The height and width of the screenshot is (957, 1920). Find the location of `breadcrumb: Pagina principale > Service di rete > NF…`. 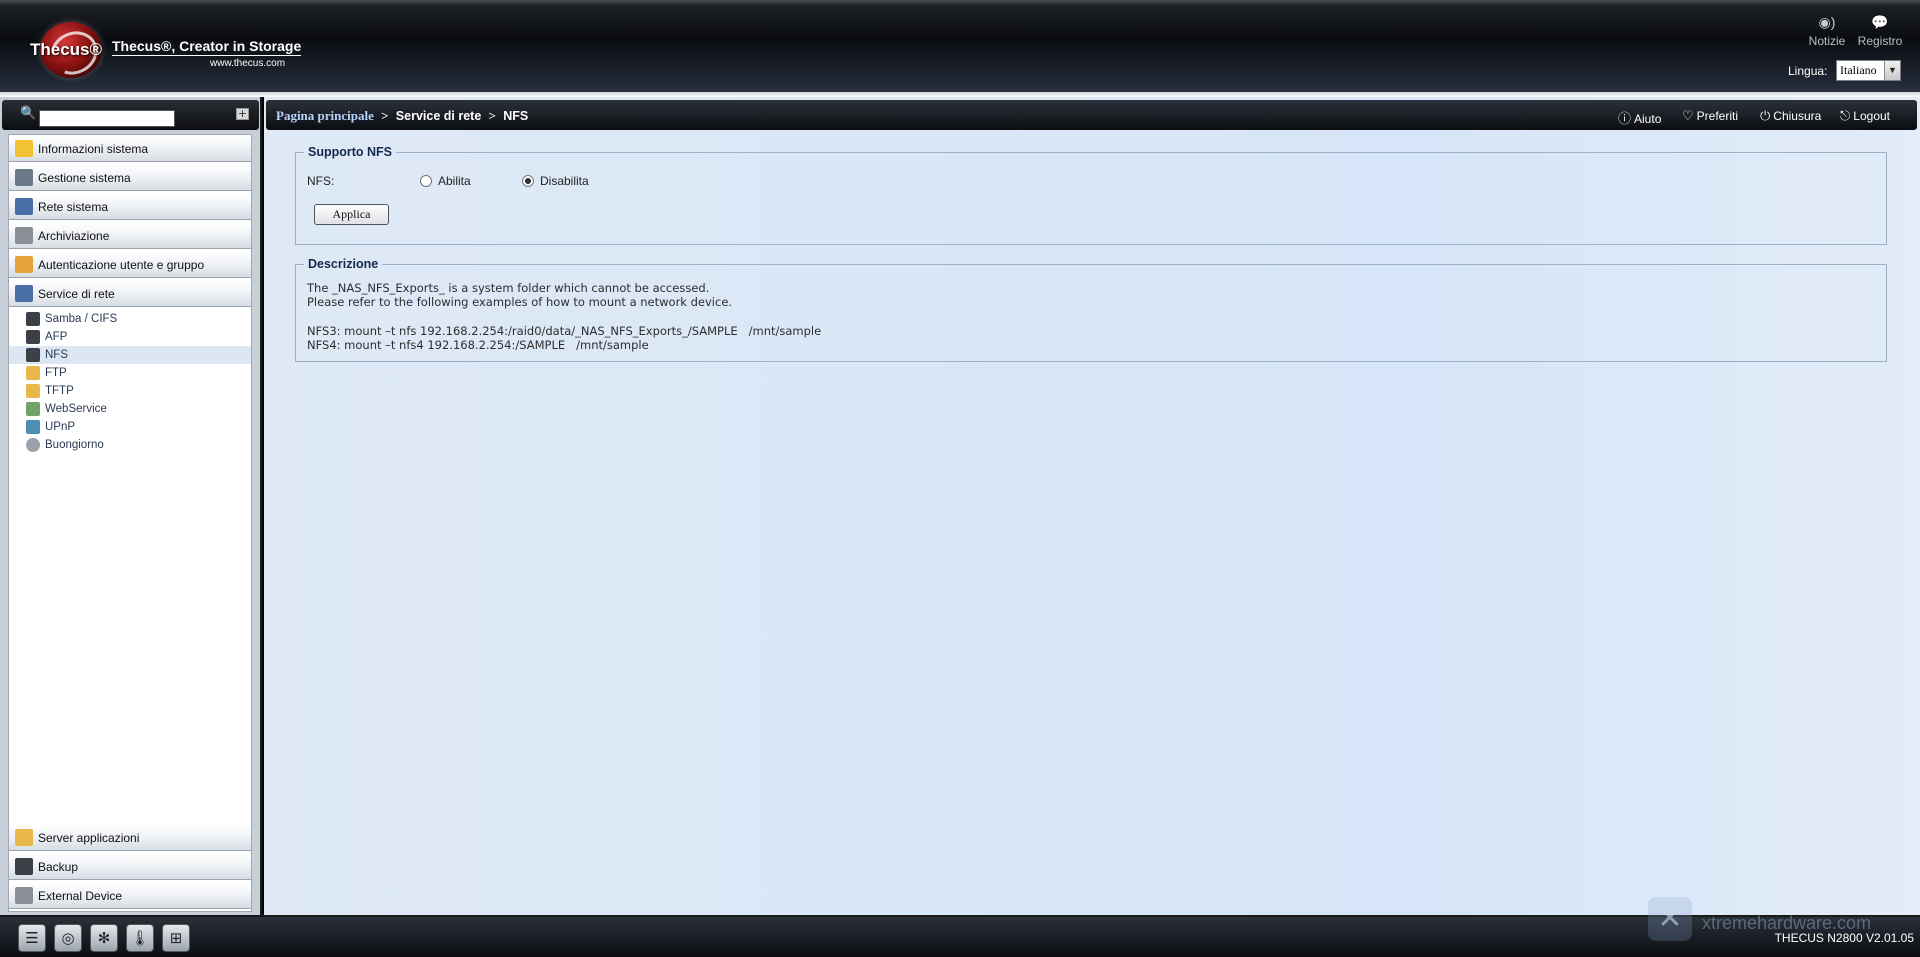

breadcrumb: Pagina principale > Service di rete > NF… is located at coordinates (402, 116).